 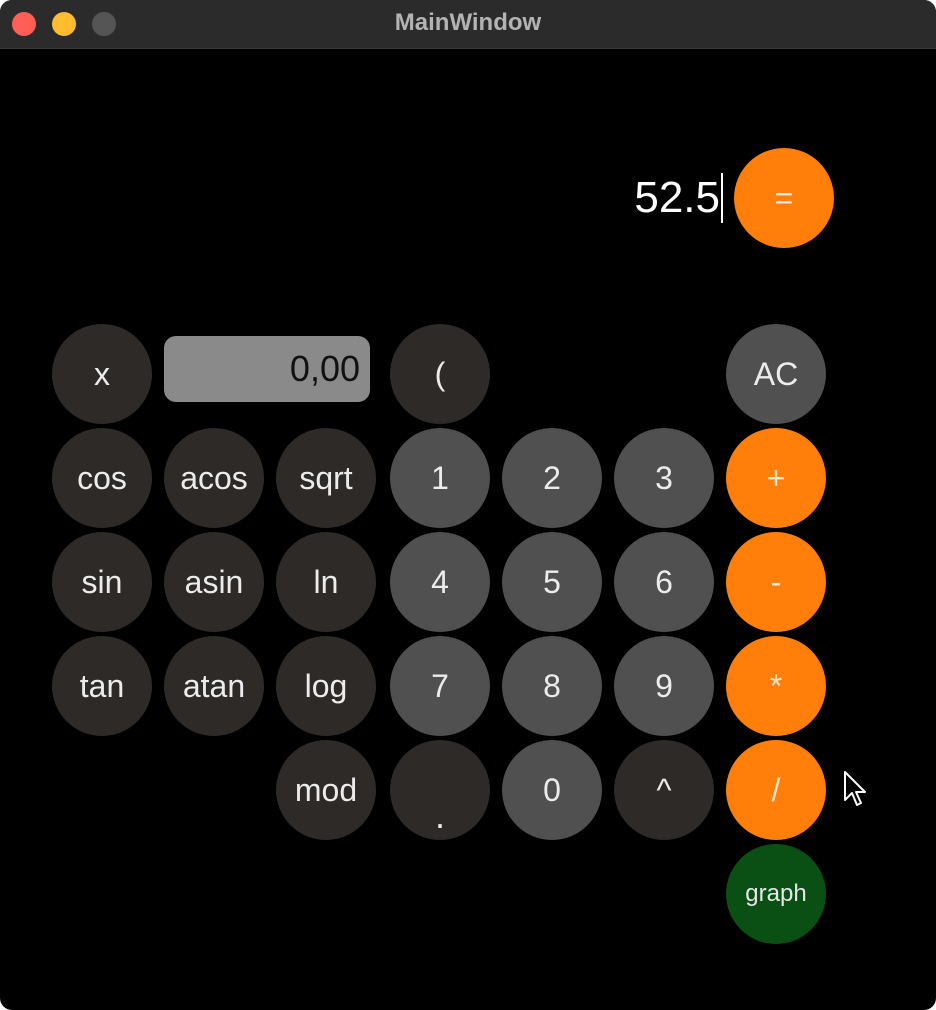 What do you see at coordinates (552, 478) in the screenshot?
I see `digit-2-button: 2` at bounding box center [552, 478].